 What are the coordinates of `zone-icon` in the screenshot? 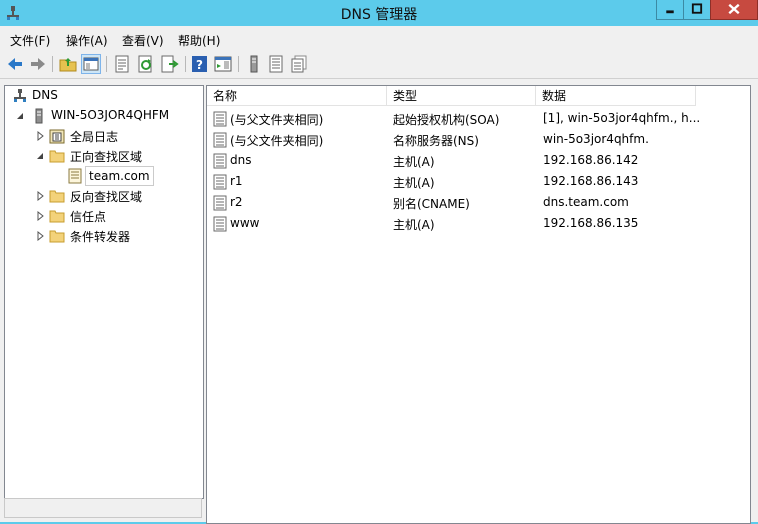 It's located at (276, 64).